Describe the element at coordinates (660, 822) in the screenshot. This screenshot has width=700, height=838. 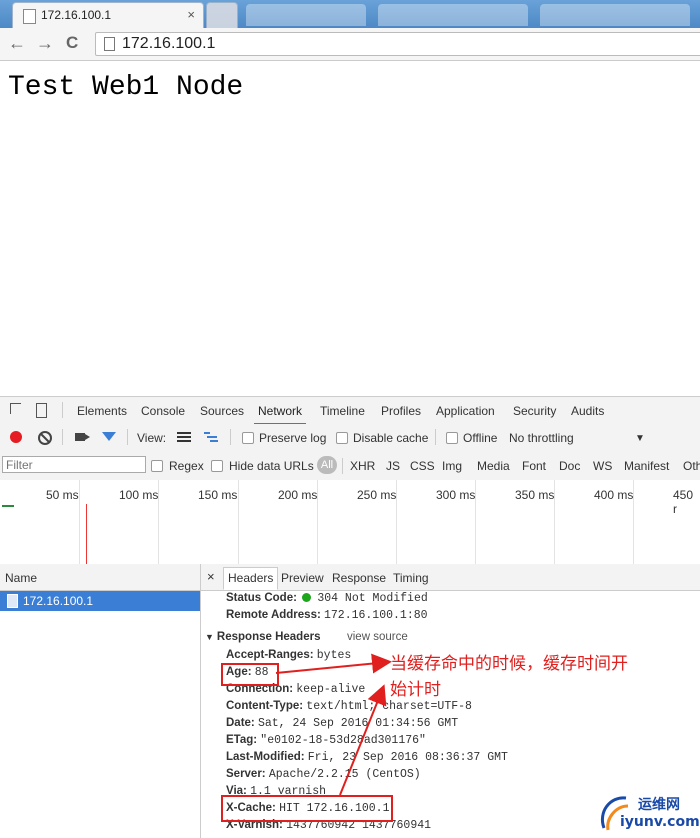
I see `watermark-text-bottom: iyunv.com` at that location.